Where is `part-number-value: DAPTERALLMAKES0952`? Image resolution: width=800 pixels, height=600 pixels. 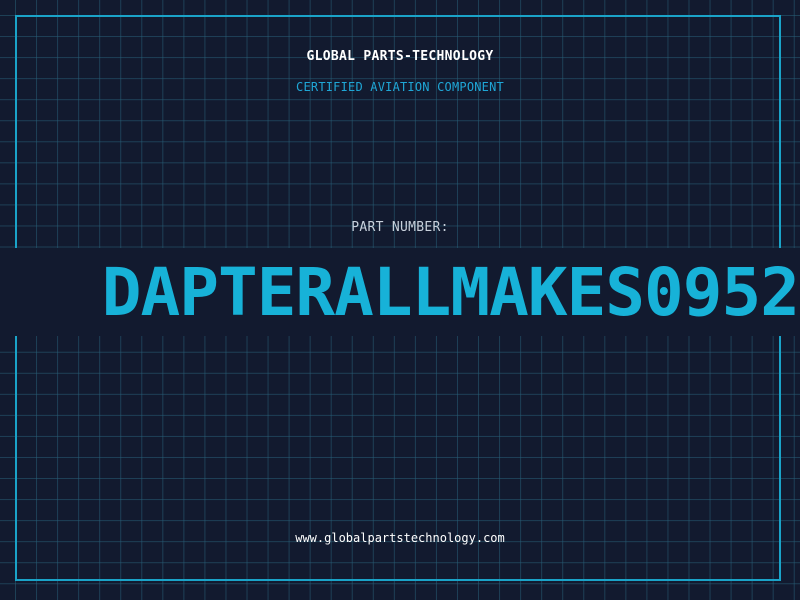
part-number-value: DAPTERALLMAKES0952 is located at coordinates (450, 292).